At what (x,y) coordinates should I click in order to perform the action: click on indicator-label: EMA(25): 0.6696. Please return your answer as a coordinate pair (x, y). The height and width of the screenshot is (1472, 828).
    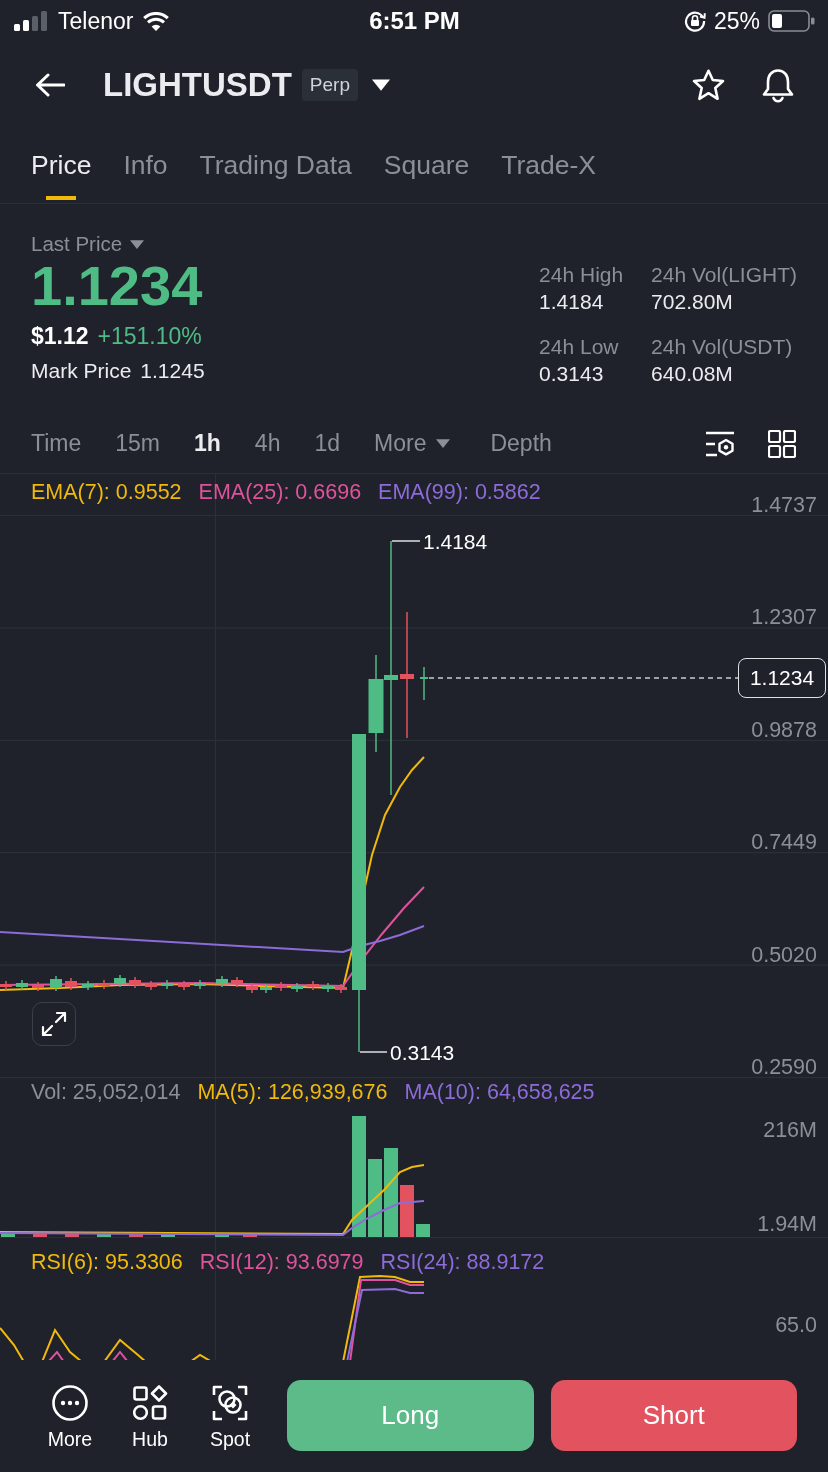
    Looking at the image, I should click on (280, 492).